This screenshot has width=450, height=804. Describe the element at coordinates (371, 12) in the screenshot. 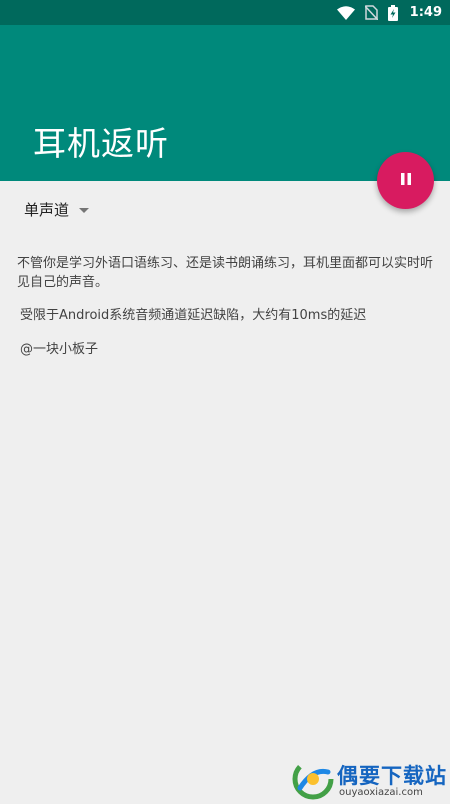

I see `no-sim-icon` at that location.